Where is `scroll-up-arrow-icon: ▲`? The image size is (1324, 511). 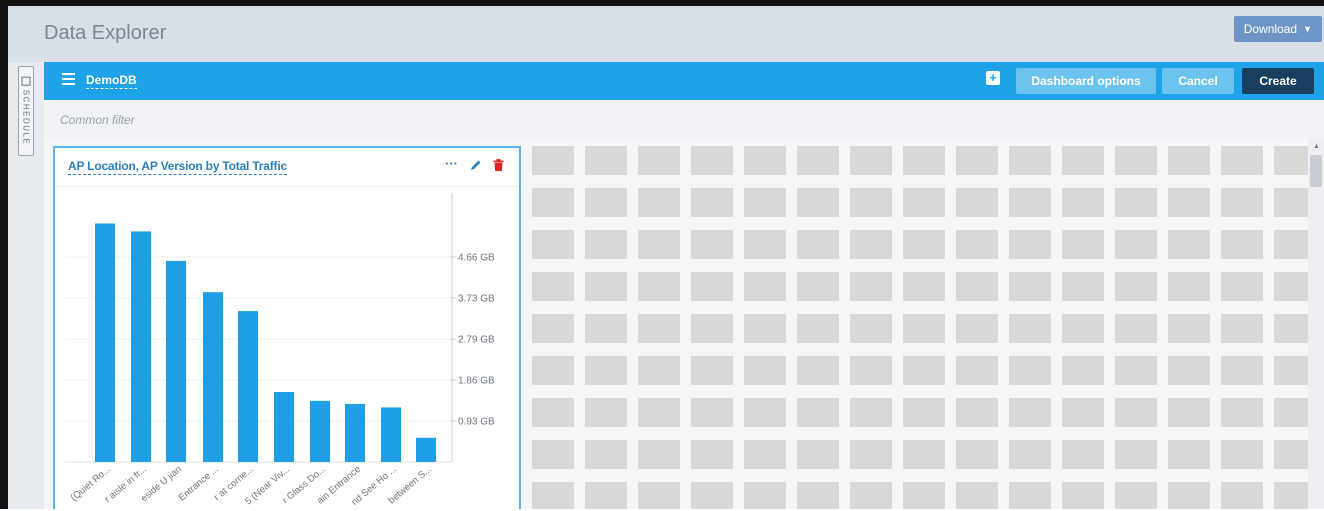
scroll-up-arrow-icon: ▲ is located at coordinates (1316, 146).